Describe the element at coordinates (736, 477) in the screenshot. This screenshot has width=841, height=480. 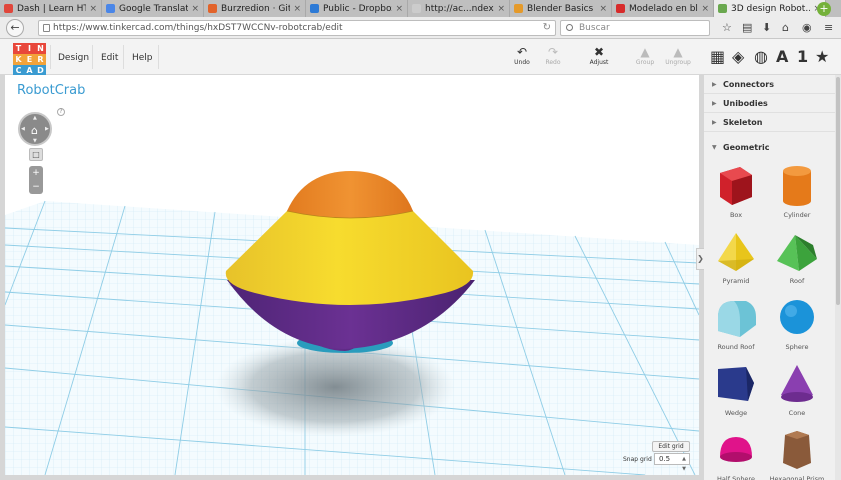
I see `shape-label: Half Sphere` at that location.